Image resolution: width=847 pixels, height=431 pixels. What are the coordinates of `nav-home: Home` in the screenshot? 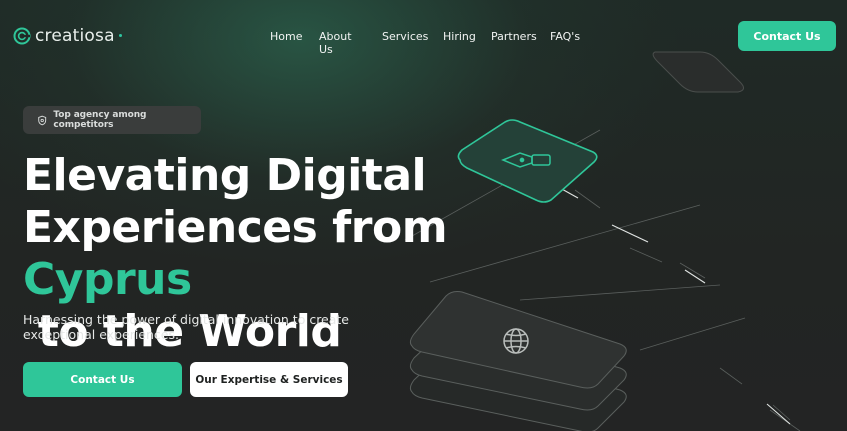 It's located at (286, 36).